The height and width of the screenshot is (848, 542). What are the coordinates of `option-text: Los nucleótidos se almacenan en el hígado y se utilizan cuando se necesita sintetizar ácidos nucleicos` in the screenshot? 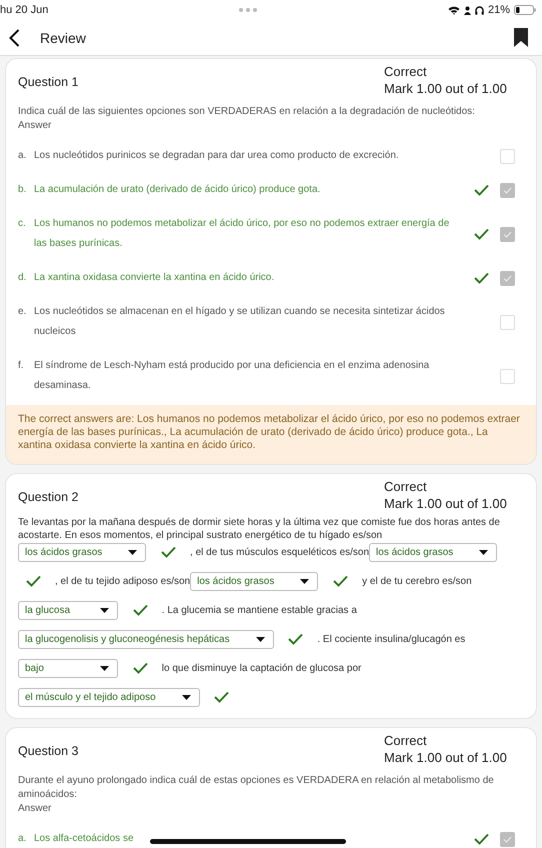 It's located at (240, 322).